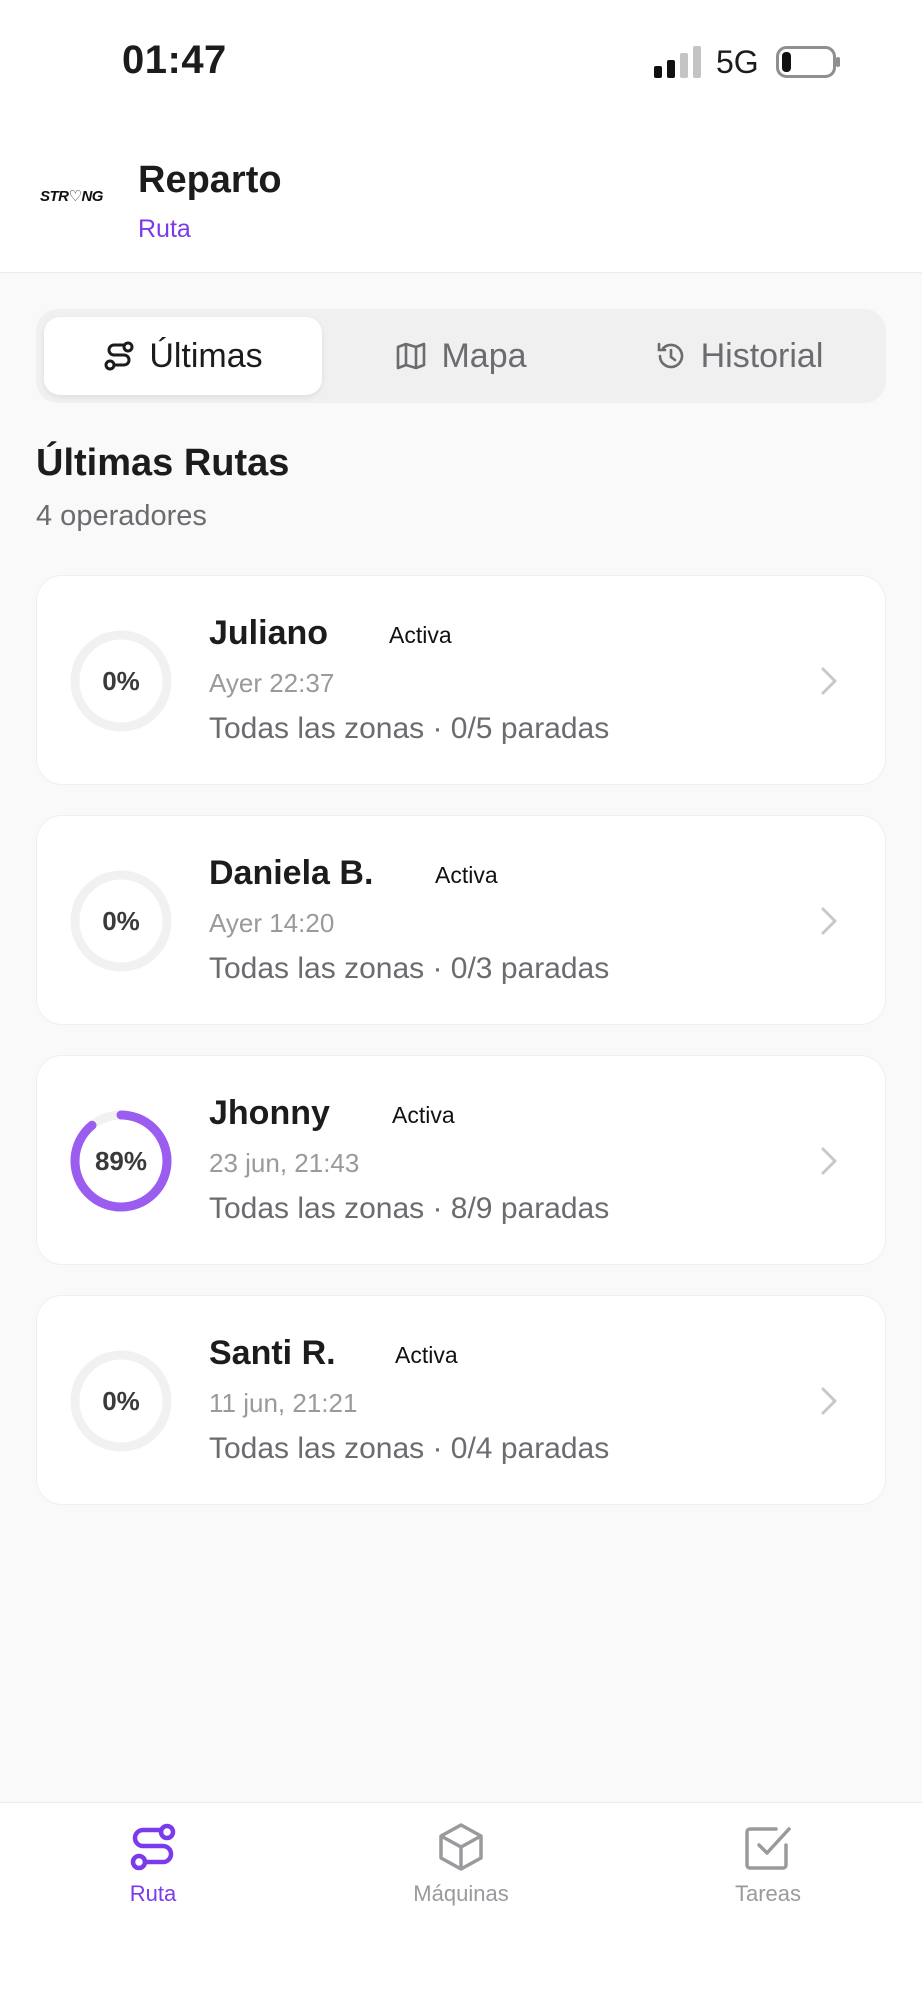 The width and height of the screenshot is (922, 1998). I want to click on operator-name: Juliano, so click(269, 633).